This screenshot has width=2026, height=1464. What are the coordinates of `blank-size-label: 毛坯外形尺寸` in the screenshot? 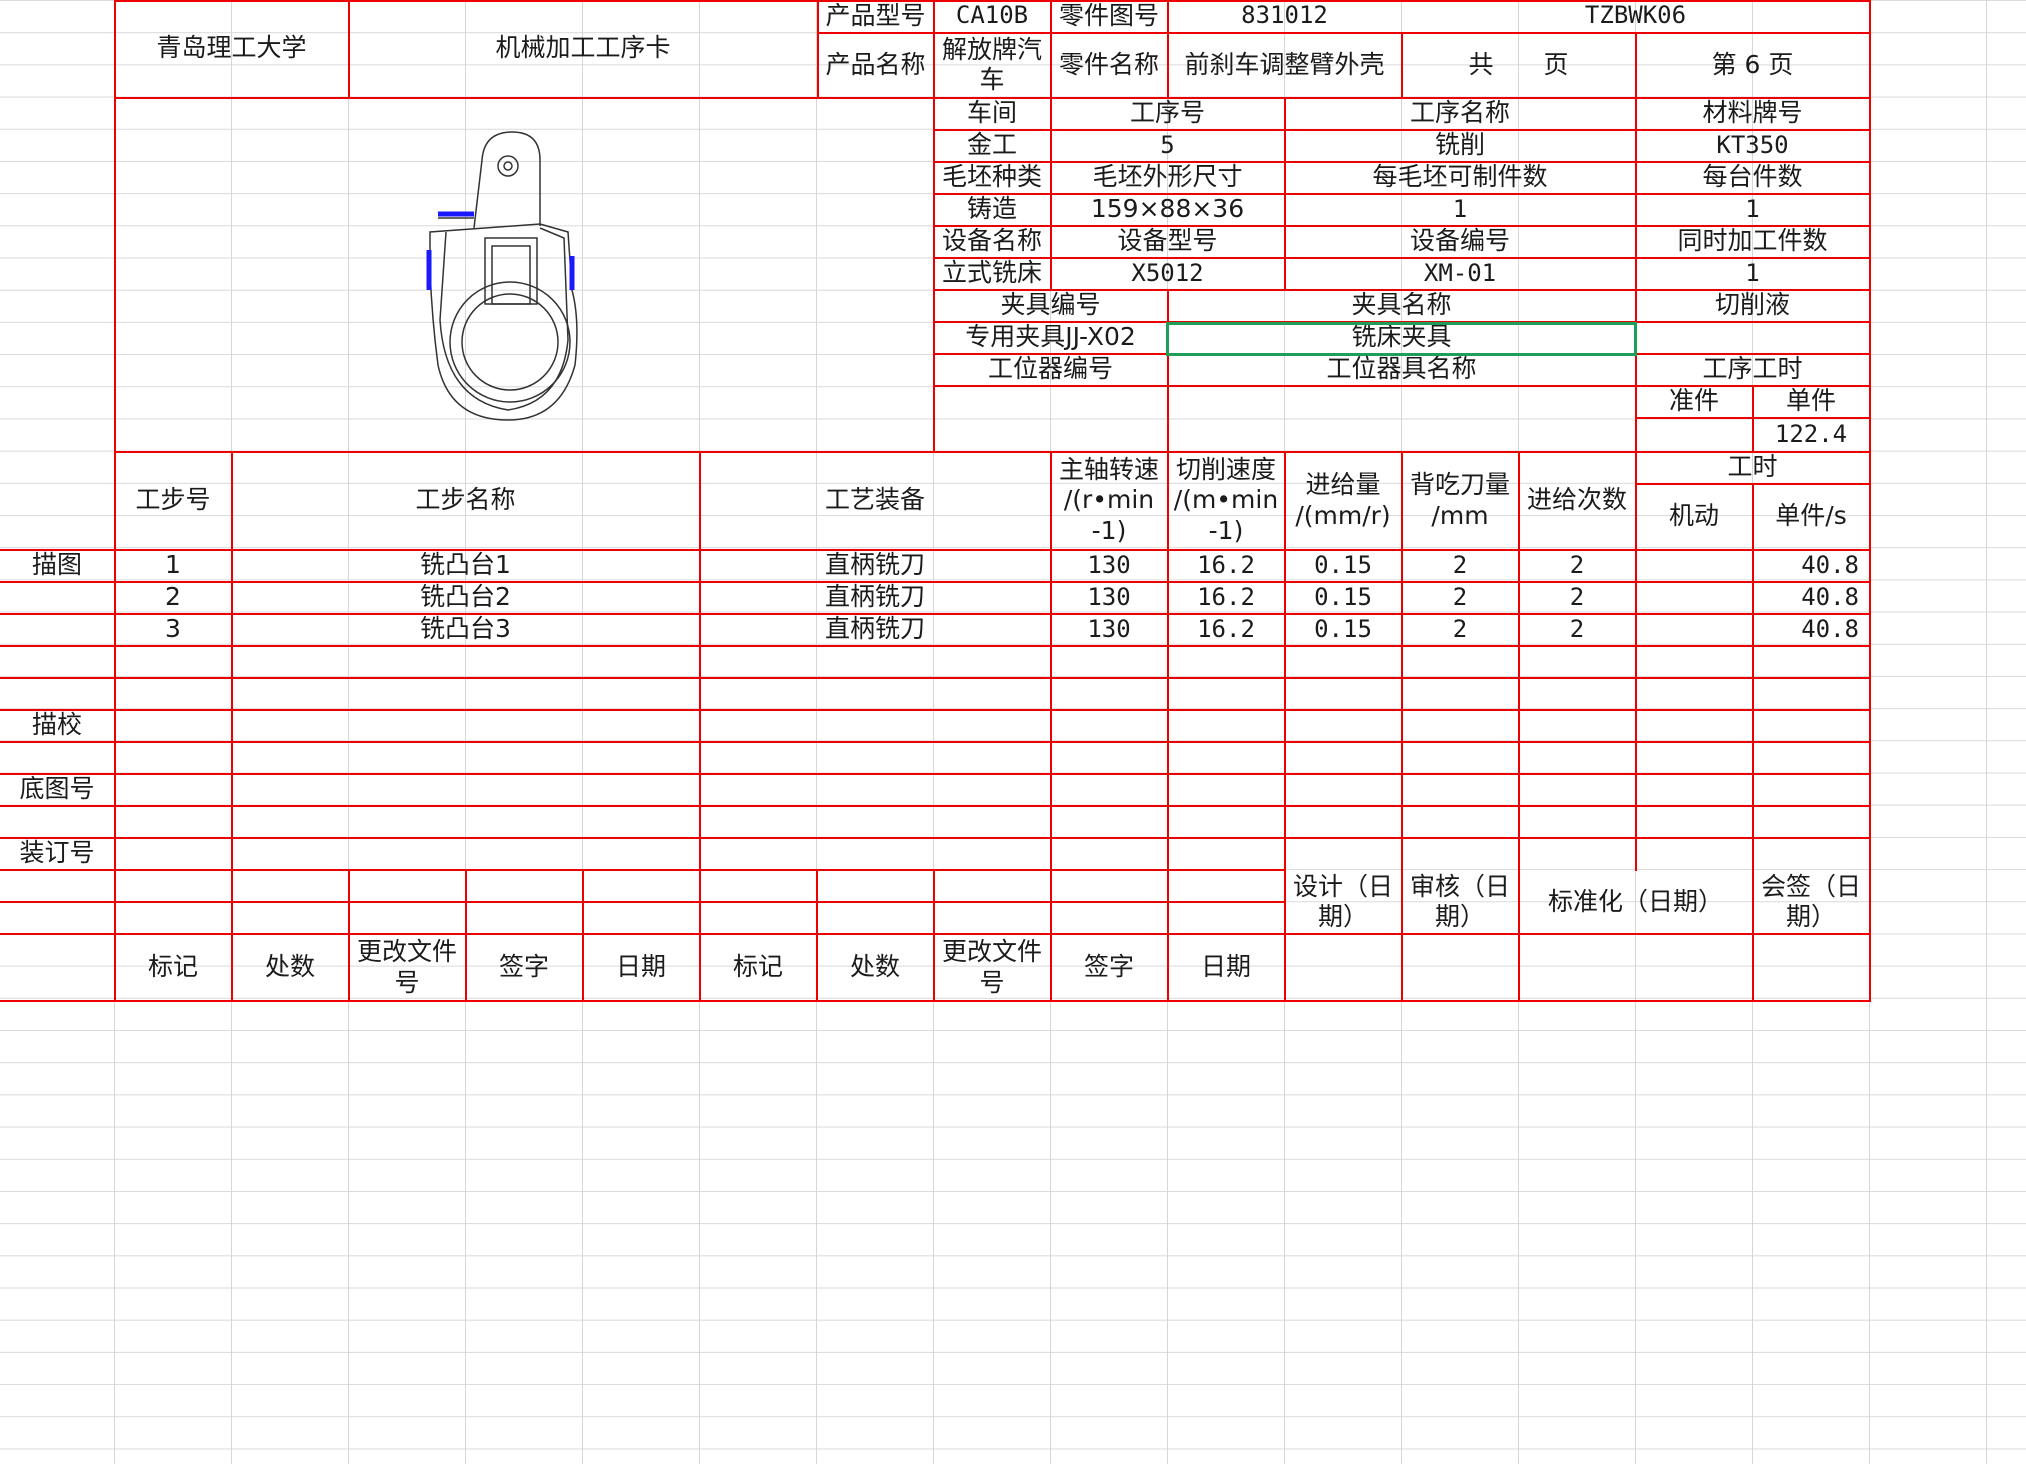 It's located at (1167, 177).